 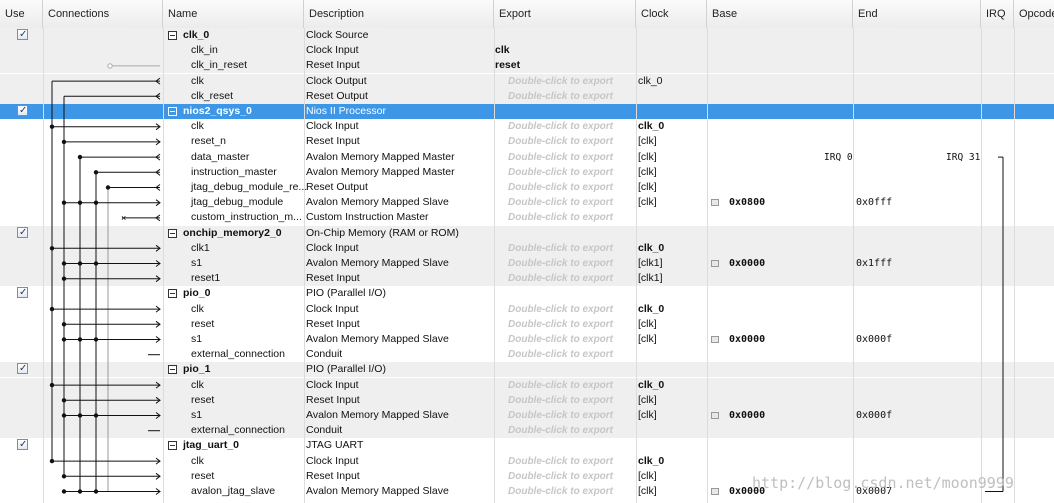 I want to click on column-header-connections: Connections, so click(x=103, y=14).